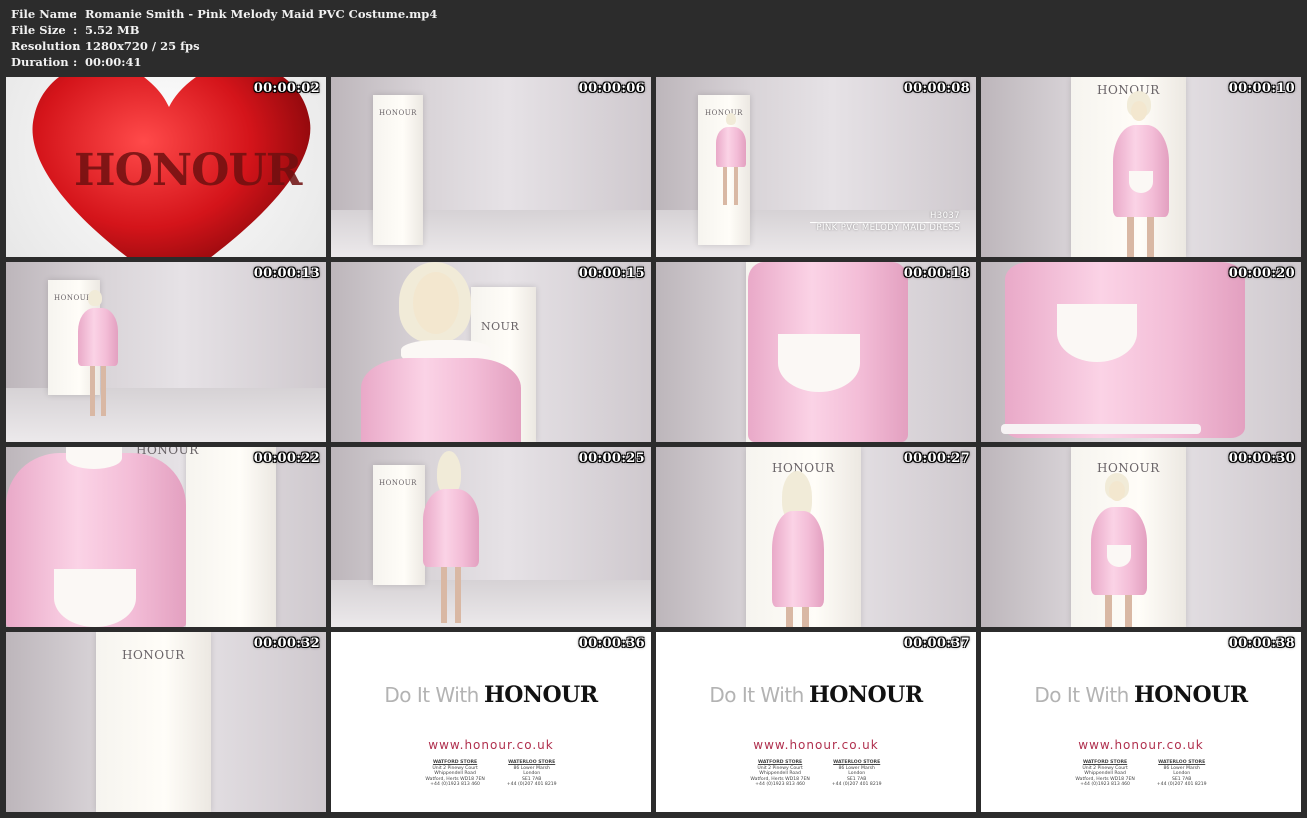 The height and width of the screenshot is (818, 1307). Describe the element at coordinates (224, 62) in the screenshot. I see `duration-row: Duration : 00:00:41` at that location.